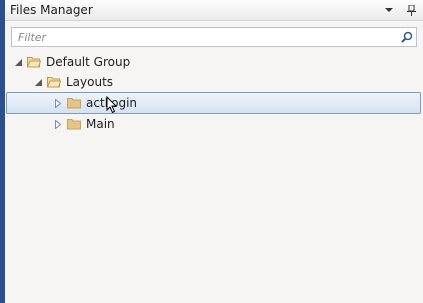 This screenshot has height=303, width=423. Describe the element at coordinates (407, 37) in the screenshot. I see `search-icon` at that location.